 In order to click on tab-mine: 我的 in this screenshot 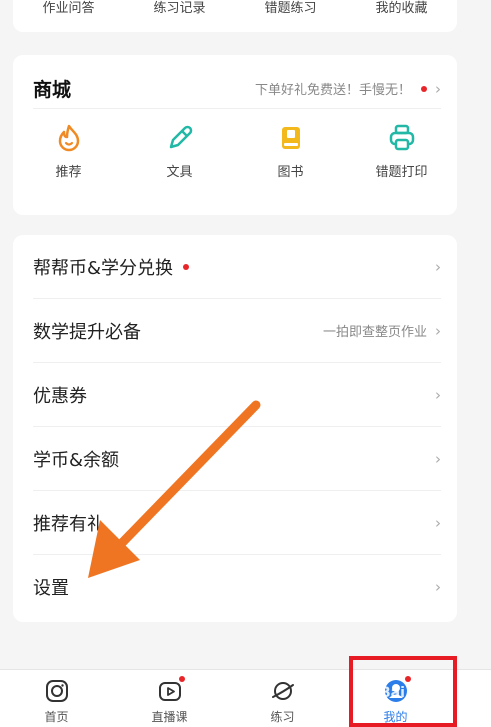, I will do `click(395, 698)`.